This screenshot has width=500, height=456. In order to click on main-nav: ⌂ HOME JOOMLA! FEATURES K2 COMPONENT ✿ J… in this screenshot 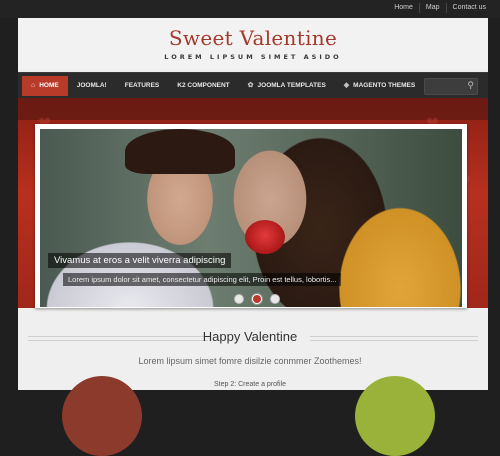, I will do `click(253, 85)`.